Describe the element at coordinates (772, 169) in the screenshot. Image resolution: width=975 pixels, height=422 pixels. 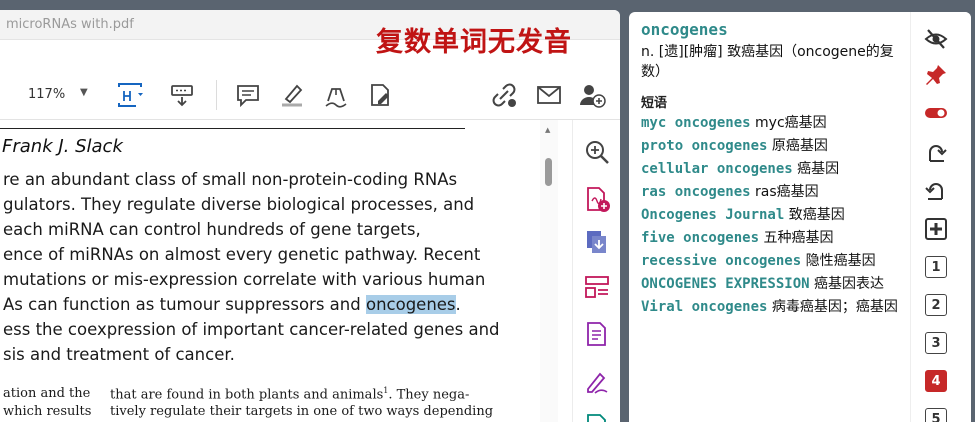
I see `phrase-item: cellular oncogenes 癌基因` at that location.